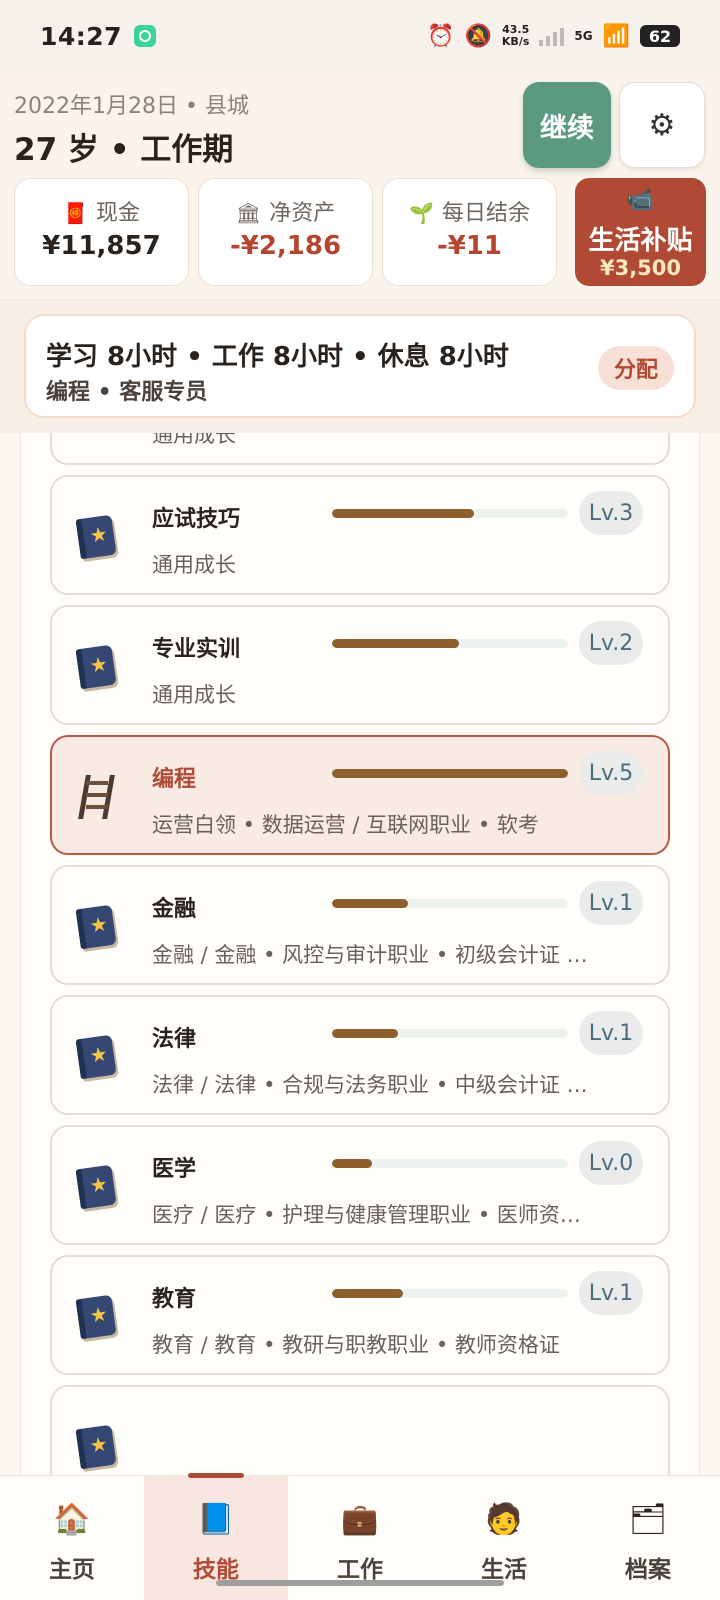 The height and width of the screenshot is (1600, 720). I want to click on network-speed-unit: KB/s, so click(515, 41).